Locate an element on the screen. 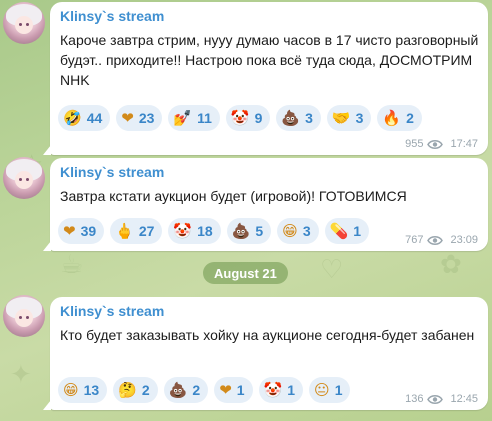 Image resolution: width=492 pixels, height=421 pixels. reaction-count: 27 is located at coordinates (146, 231).